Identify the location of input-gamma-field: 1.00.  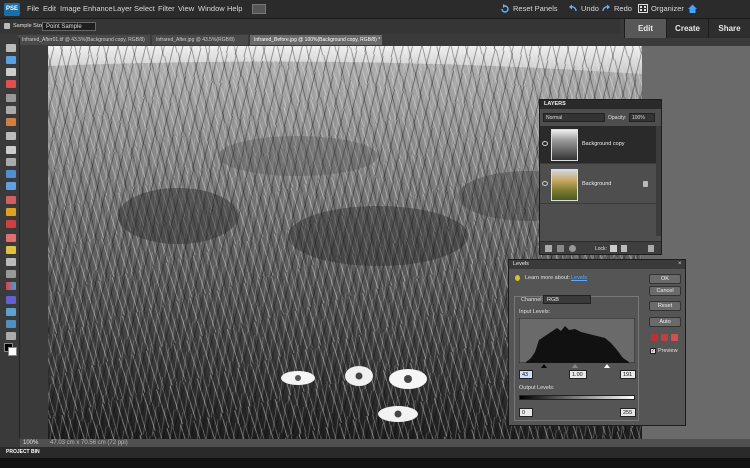
(578, 374).